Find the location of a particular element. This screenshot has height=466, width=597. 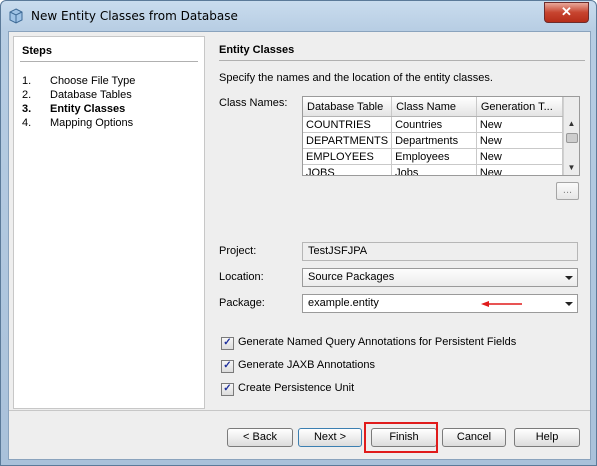

cell-database-table: EMPLOYEES is located at coordinates (348, 156).